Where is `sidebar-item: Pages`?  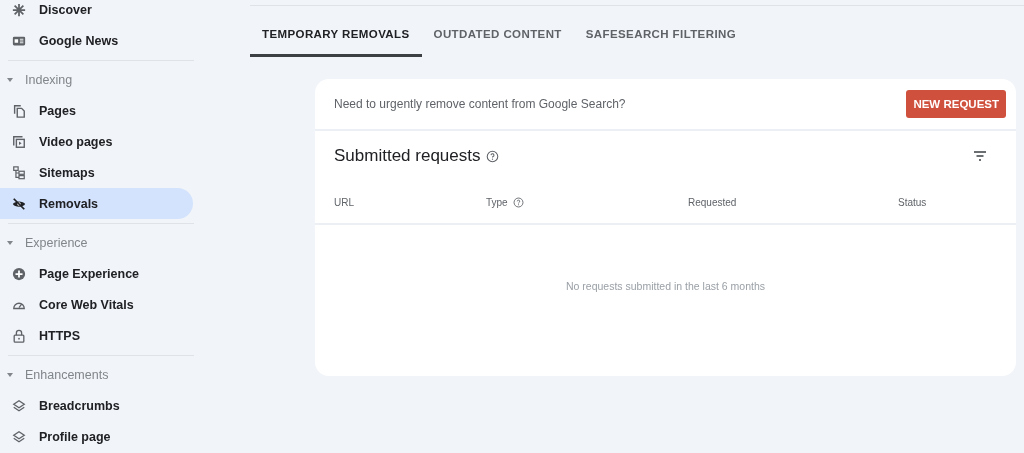 sidebar-item: Pages is located at coordinates (96, 110).